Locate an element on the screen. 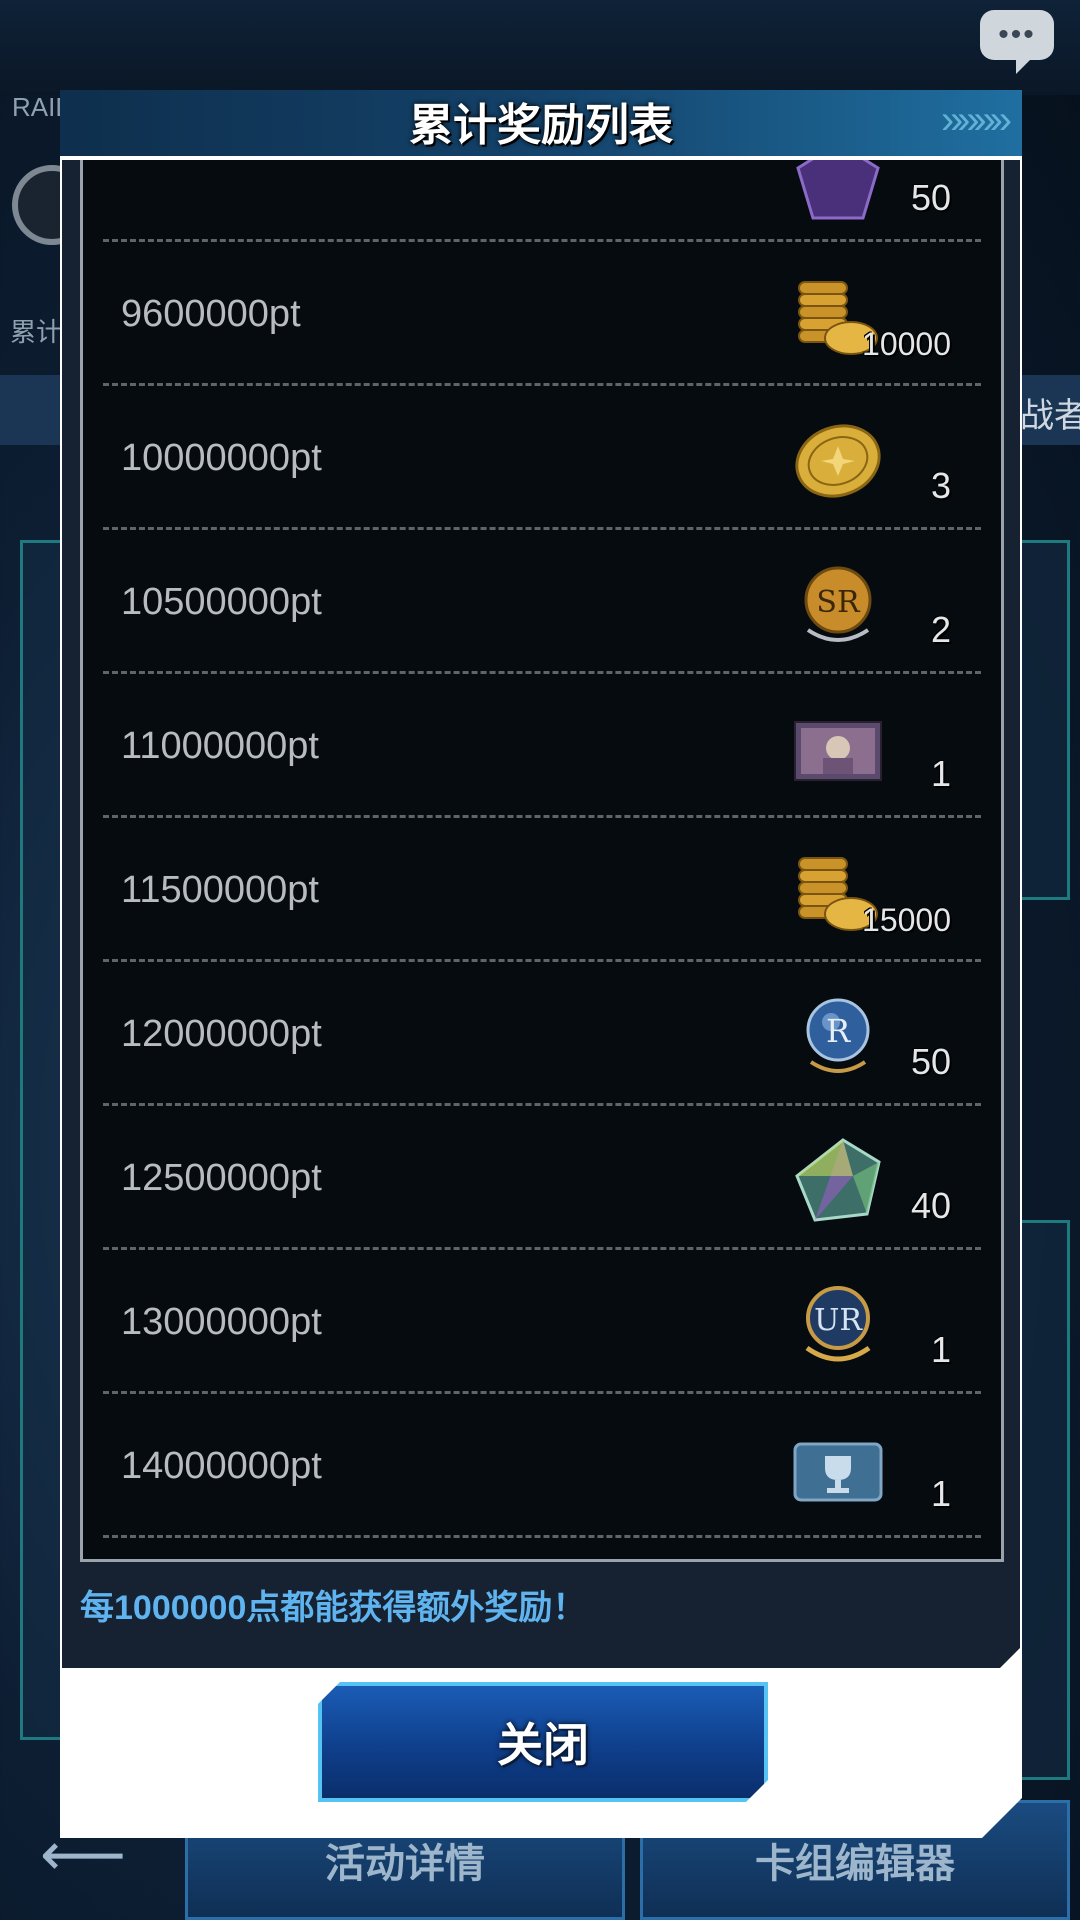  reward-points: 12000000pt is located at coordinates (221, 1034).